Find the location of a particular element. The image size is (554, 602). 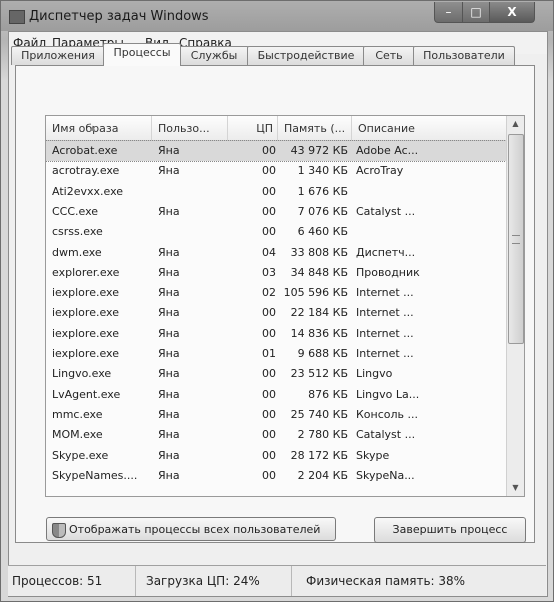

scroll-up-arrow-icon: ▲ is located at coordinates (515, 124).